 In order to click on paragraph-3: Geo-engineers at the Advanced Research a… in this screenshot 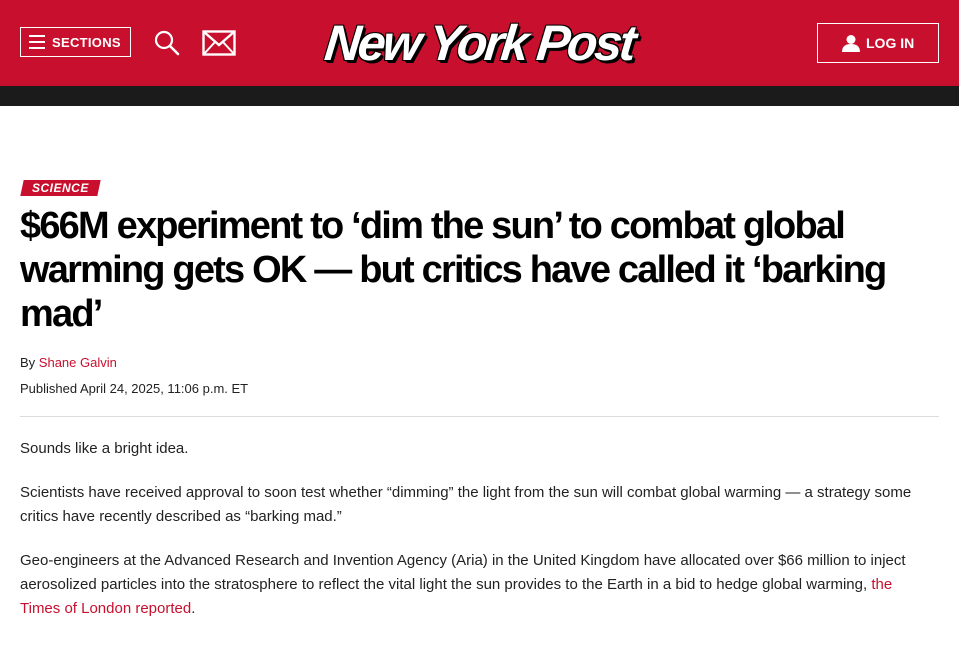, I will do `click(470, 585)`.